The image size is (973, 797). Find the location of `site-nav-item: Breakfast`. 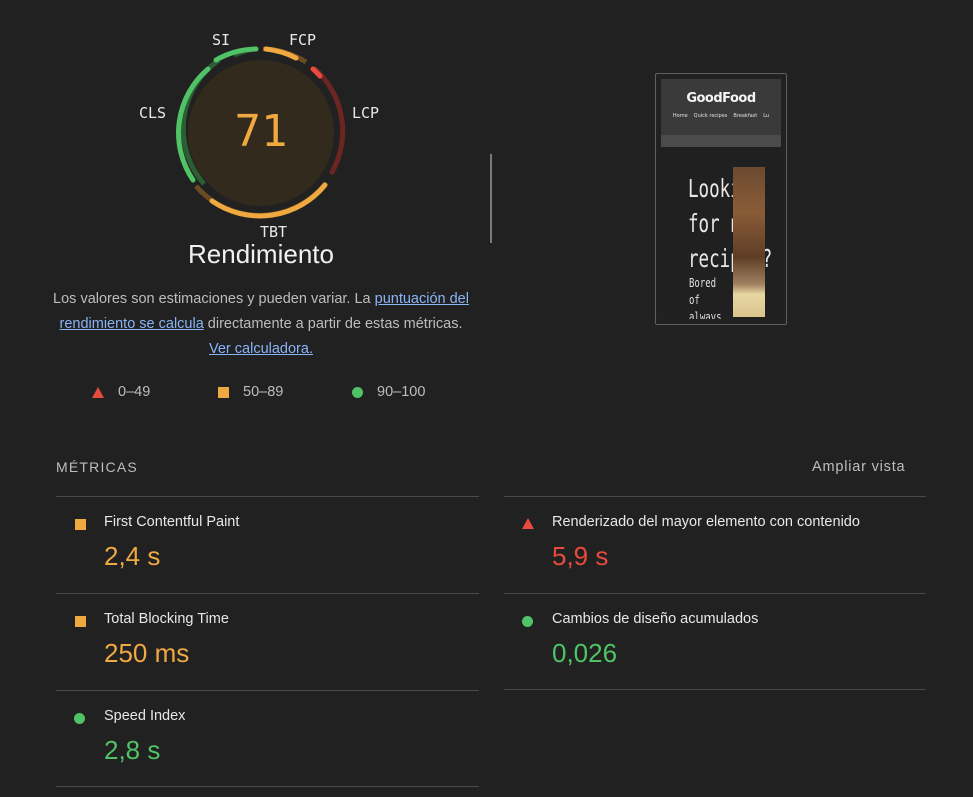

site-nav-item: Breakfast is located at coordinates (745, 116).